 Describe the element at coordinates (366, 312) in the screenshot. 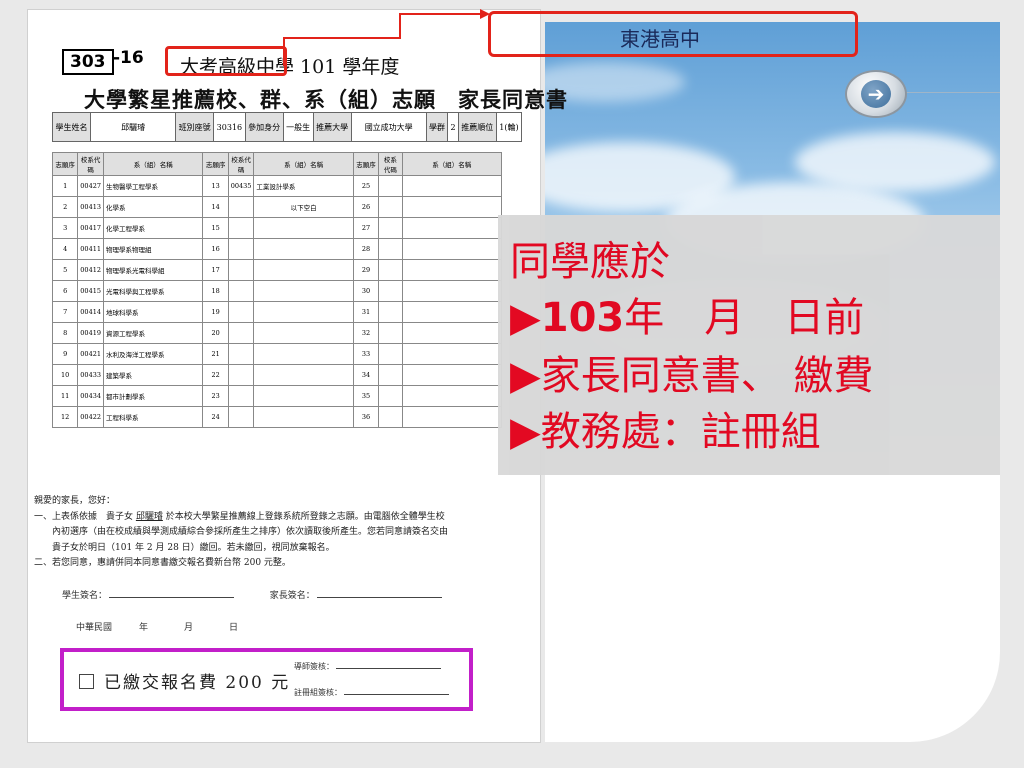

I see `choice-seq: 31` at that location.